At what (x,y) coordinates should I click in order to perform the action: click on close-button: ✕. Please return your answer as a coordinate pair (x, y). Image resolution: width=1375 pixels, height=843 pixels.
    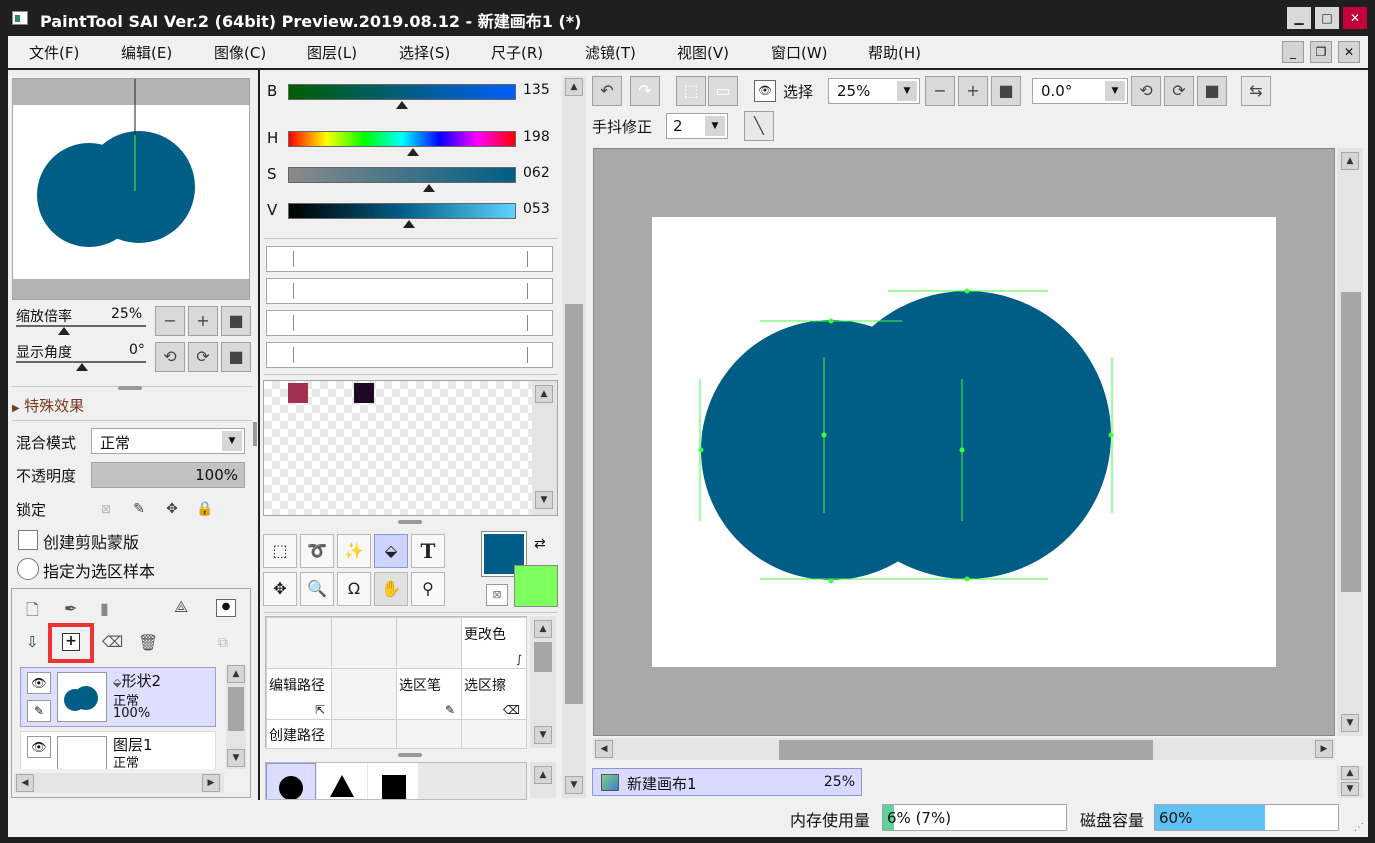
    Looking at the image, I should click on (1355, 18).